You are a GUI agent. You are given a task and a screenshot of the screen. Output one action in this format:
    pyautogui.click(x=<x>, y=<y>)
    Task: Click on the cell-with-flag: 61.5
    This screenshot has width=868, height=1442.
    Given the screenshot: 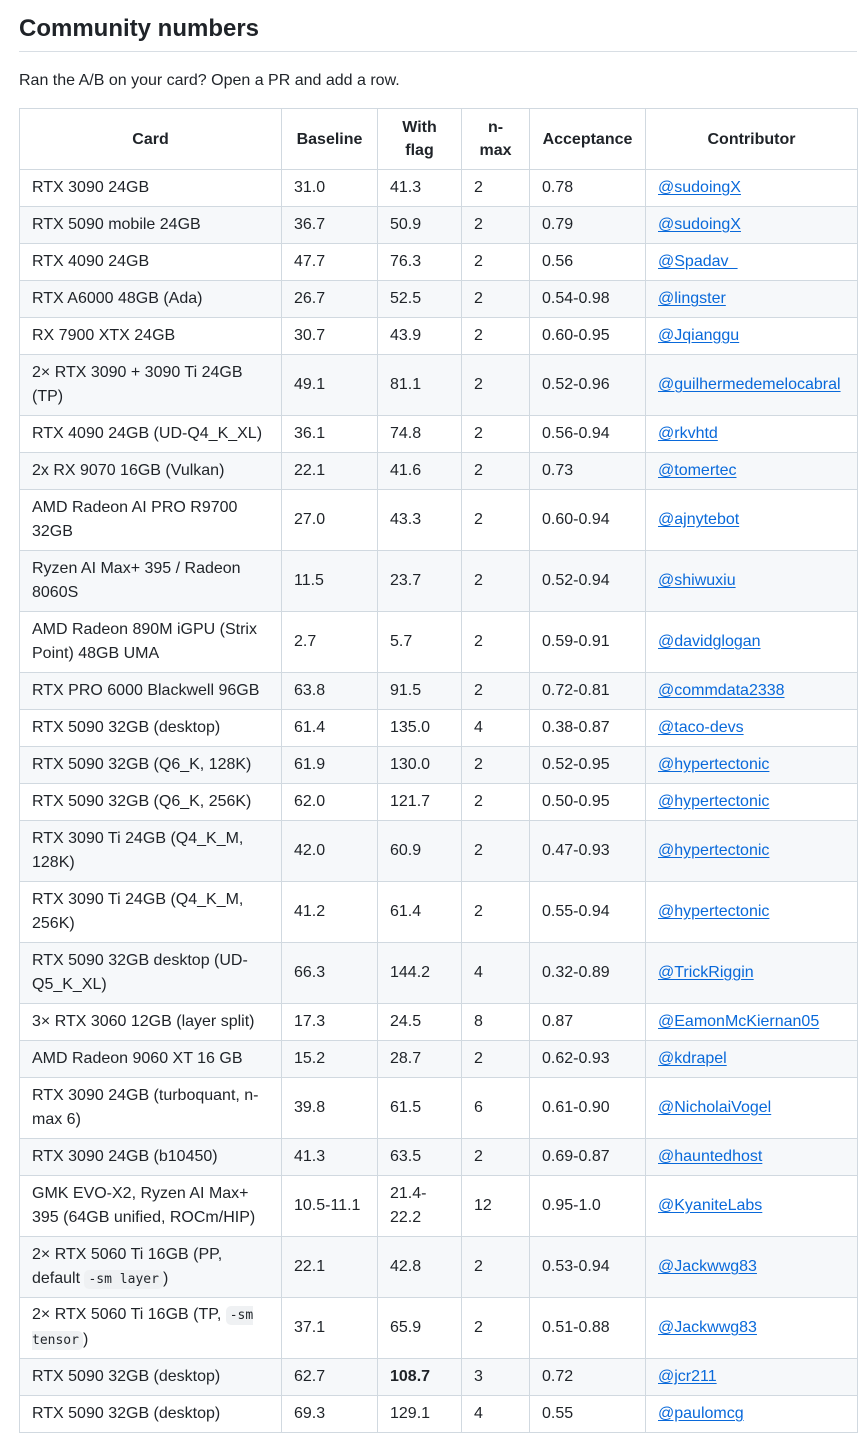 What is the action you would take?
    pyautogui.click(x=419, y=1108)
    